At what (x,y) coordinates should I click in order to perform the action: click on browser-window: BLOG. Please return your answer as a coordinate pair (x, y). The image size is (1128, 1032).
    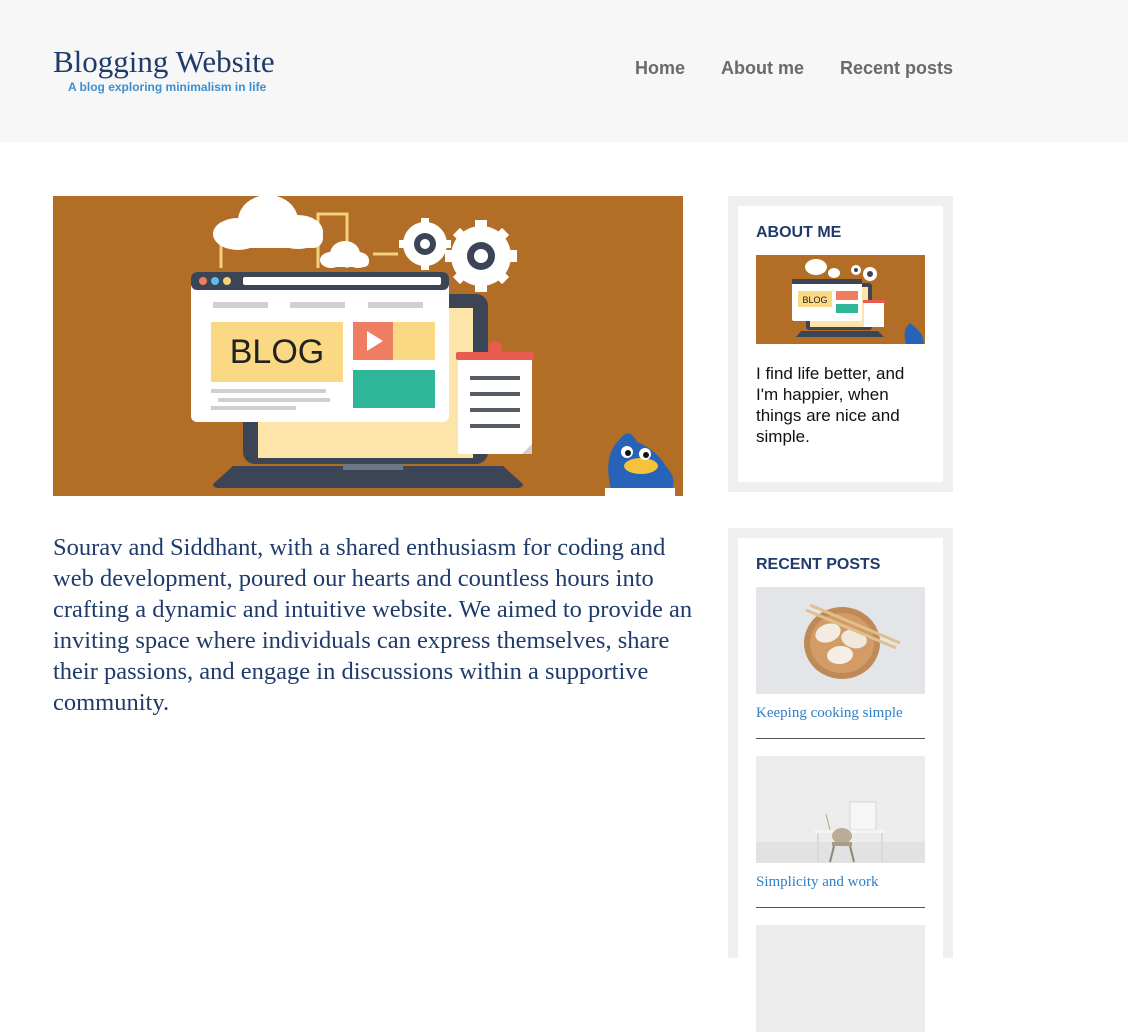
    Looking at the image, I should click on (320, 347).